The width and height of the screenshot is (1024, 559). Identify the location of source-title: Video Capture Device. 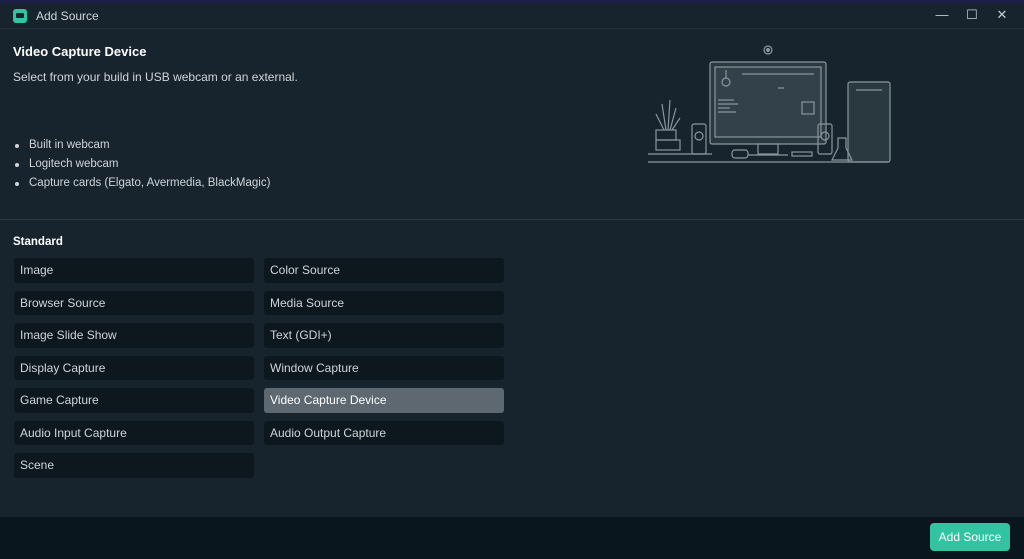
(80, 51).